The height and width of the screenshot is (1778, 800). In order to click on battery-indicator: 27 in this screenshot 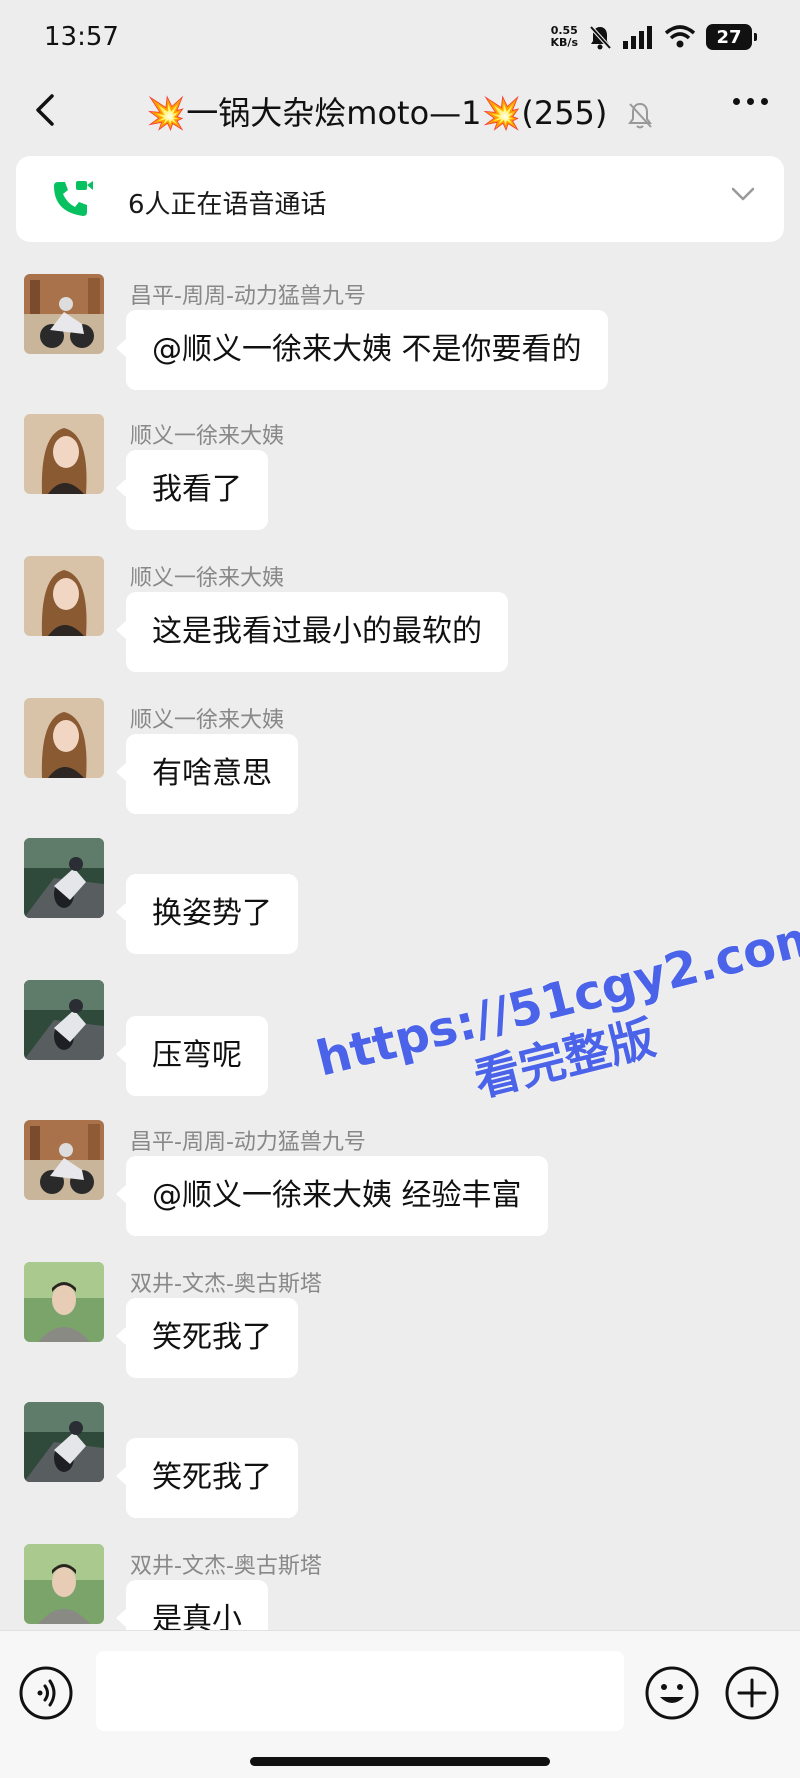, I will do `click(731, 37)`.